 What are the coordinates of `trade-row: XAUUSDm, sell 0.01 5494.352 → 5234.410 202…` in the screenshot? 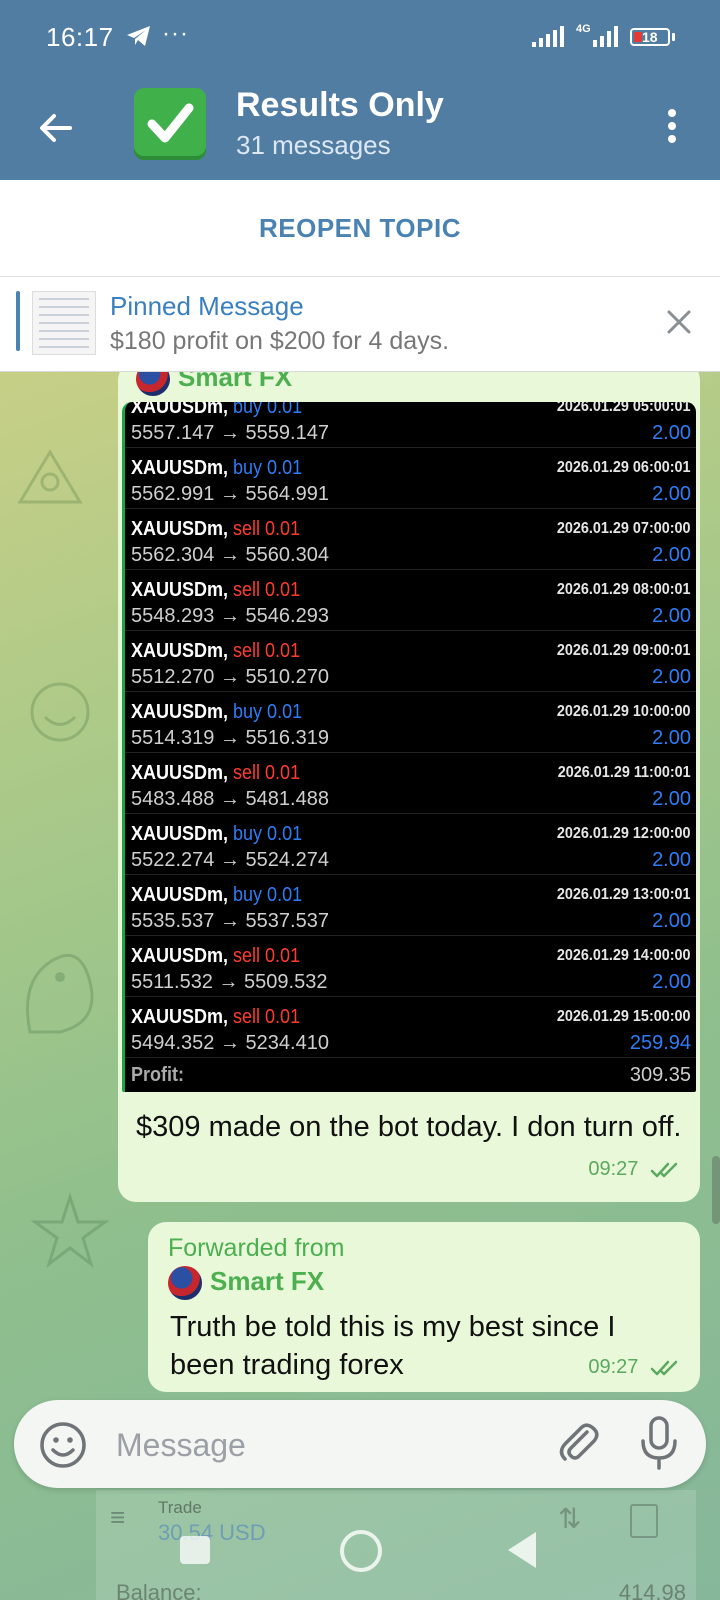 It's located at (410, 1027).